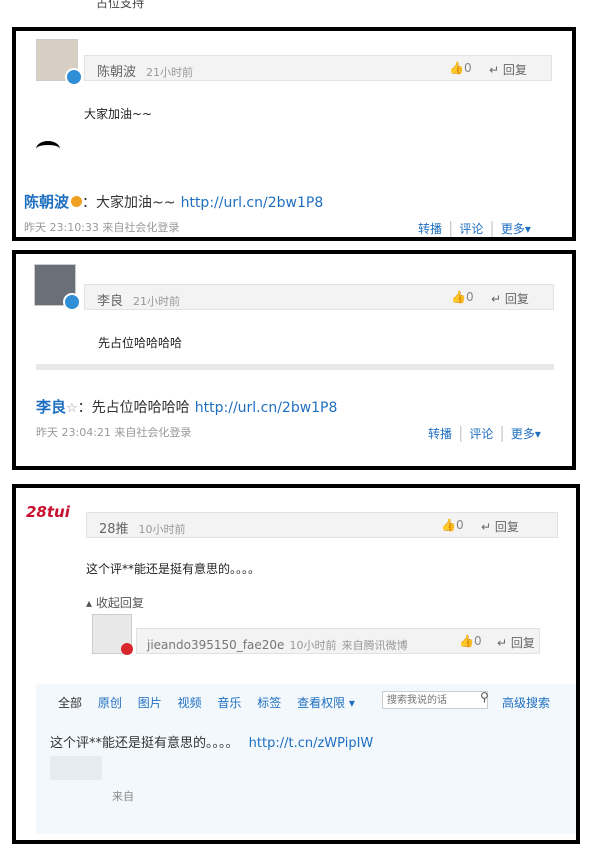 Image resolution: width=600 pixels, height=856 pixels. Describe the element at coordinates (470, 641) in the screenshot. I see `sub-like-button: 👍0` at that location.